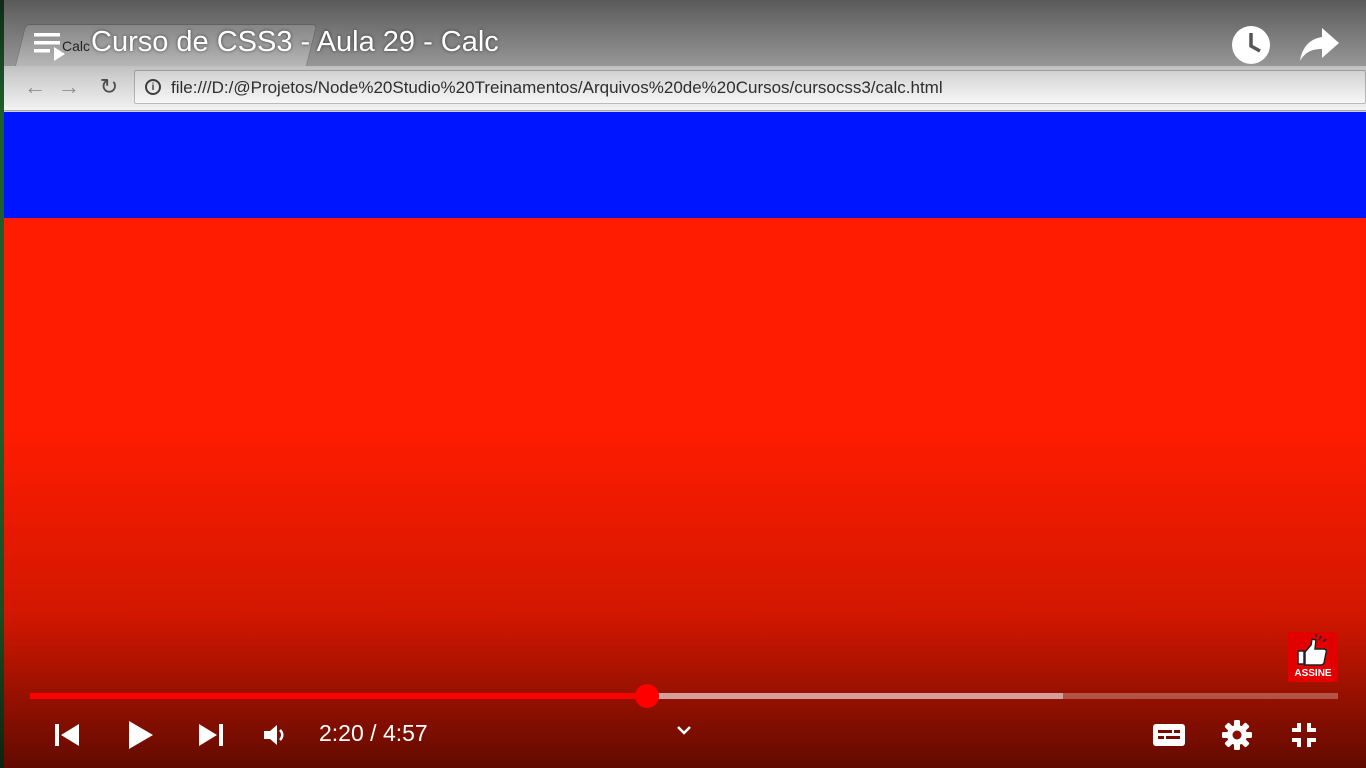 Image resolution: width=1366 pixels, height=768 pixels. Describe the element at coordinates (140, 735) in the screenshot. I see `play-icon` at that location.